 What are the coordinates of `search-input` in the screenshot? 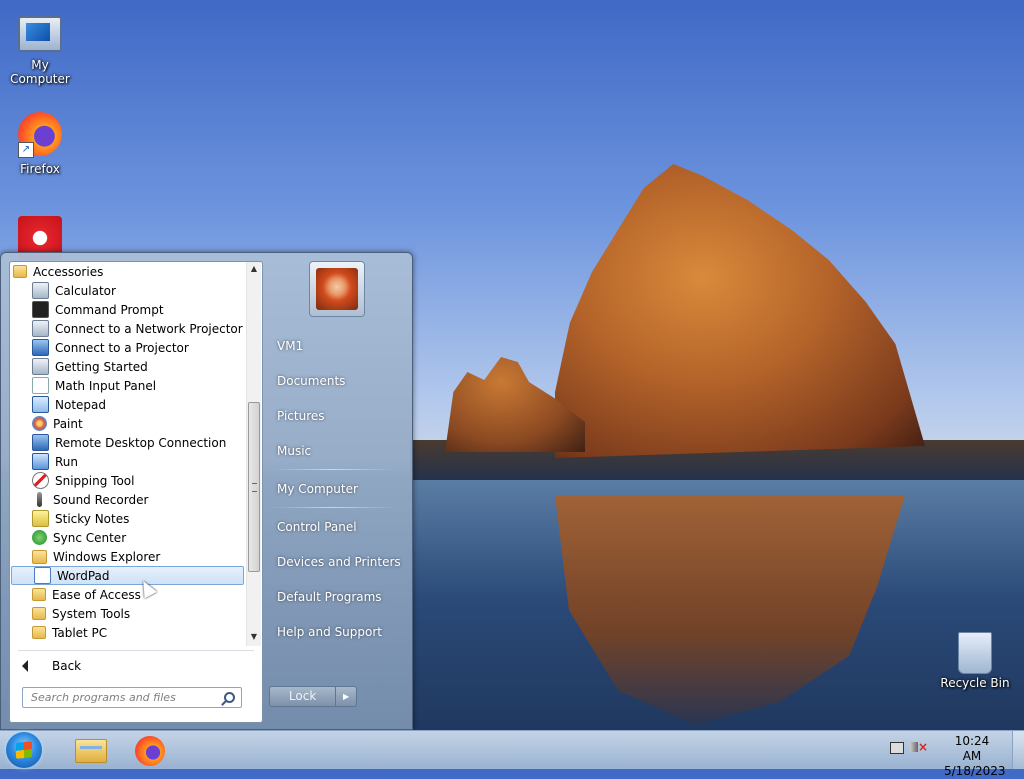 It's located at (122, 697).